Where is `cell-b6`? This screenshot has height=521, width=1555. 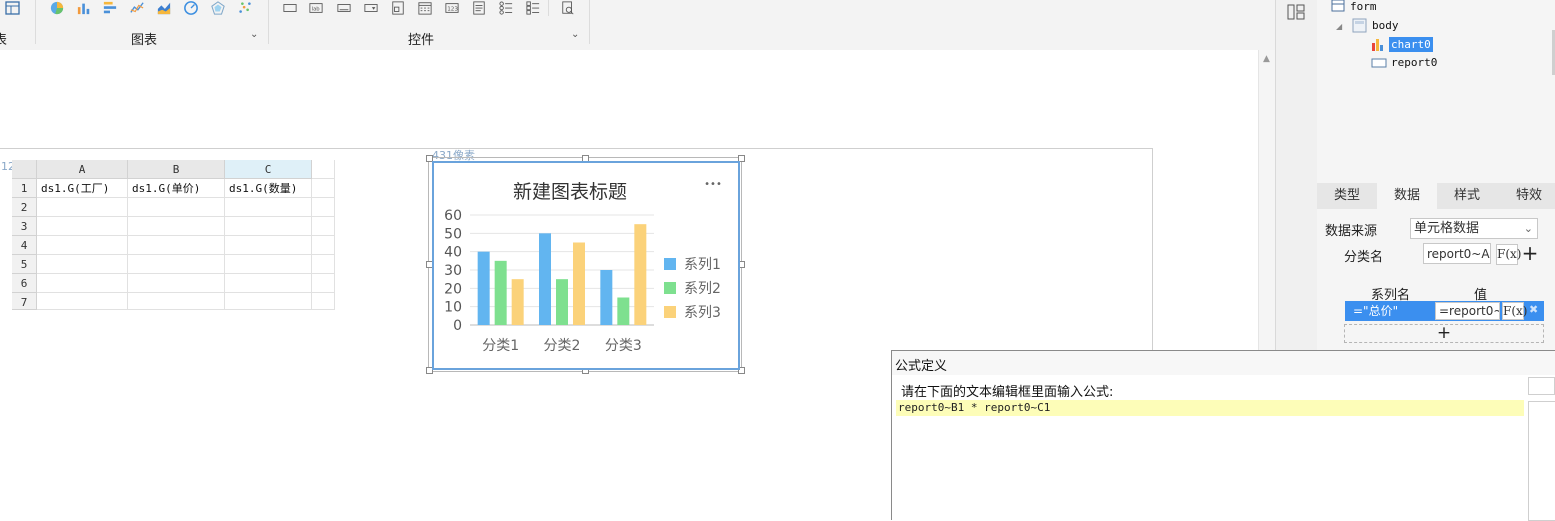 cell-b6 is located at coordinates (176, 283).